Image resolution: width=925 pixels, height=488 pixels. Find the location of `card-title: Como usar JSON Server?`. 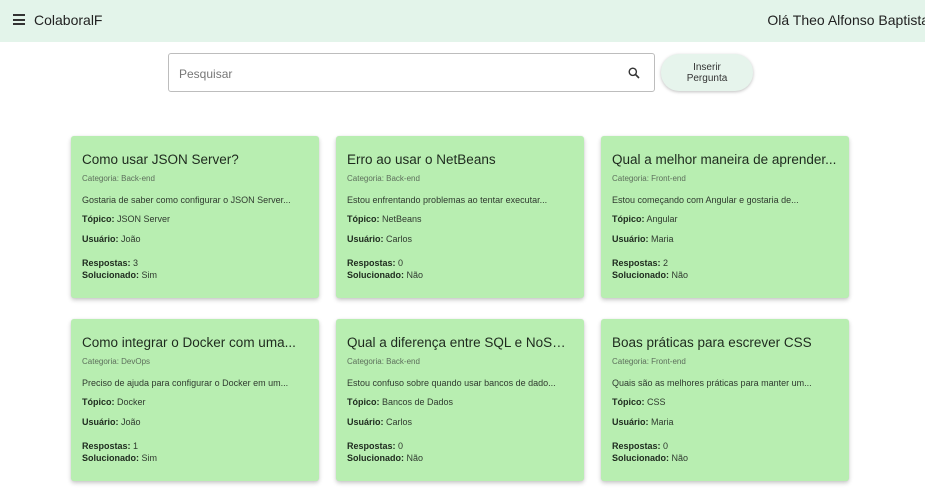

card-title: Como usar JSON Server? is located at coordinates (160, 159).